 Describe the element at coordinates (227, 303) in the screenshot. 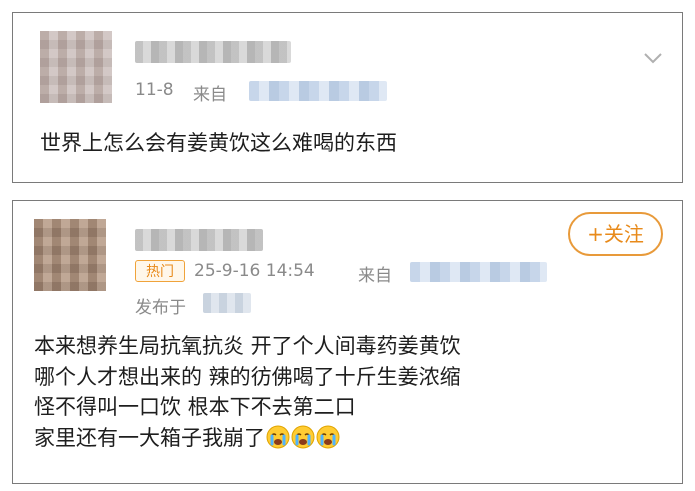

I see `location-blurred` at that location.